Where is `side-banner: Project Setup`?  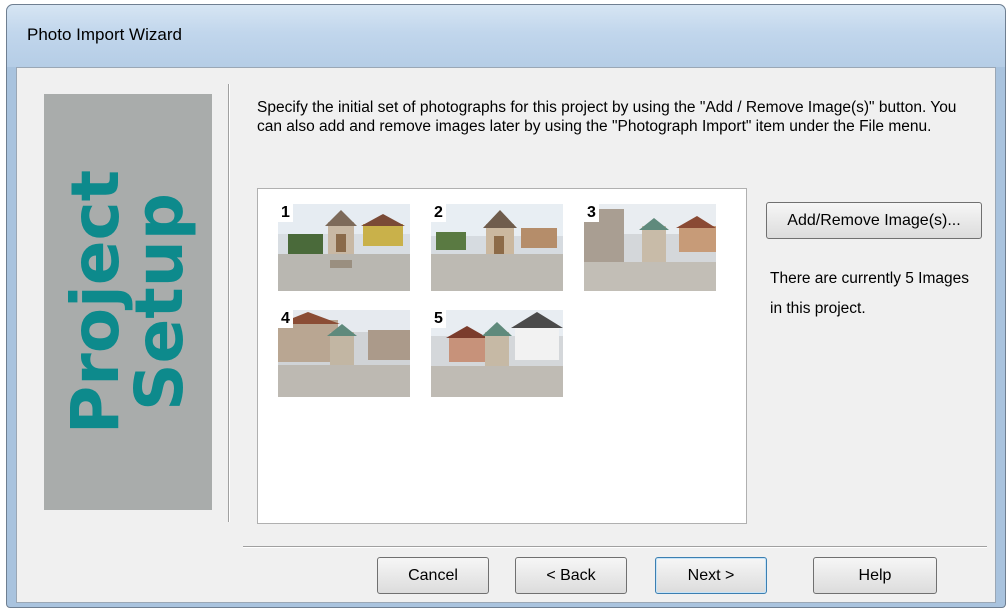
side-banner: Project Setup is located at coordinates (128, 302).